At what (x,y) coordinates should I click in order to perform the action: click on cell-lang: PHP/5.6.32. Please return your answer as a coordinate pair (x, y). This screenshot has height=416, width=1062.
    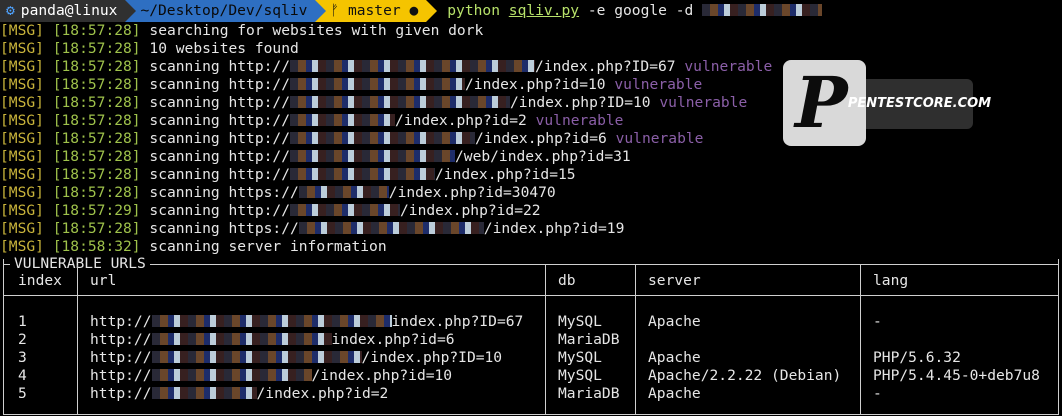
    Looking at the image, I should click on (917, 357).